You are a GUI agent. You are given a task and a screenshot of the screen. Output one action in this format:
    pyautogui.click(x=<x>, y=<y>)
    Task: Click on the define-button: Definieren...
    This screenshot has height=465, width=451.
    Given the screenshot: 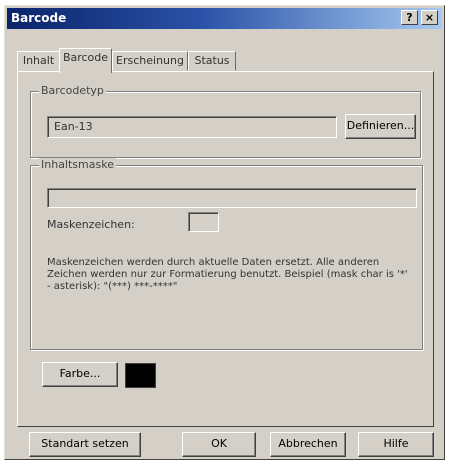 What is the action you would take?
    pyautogui.click(x=380, y=126)
    